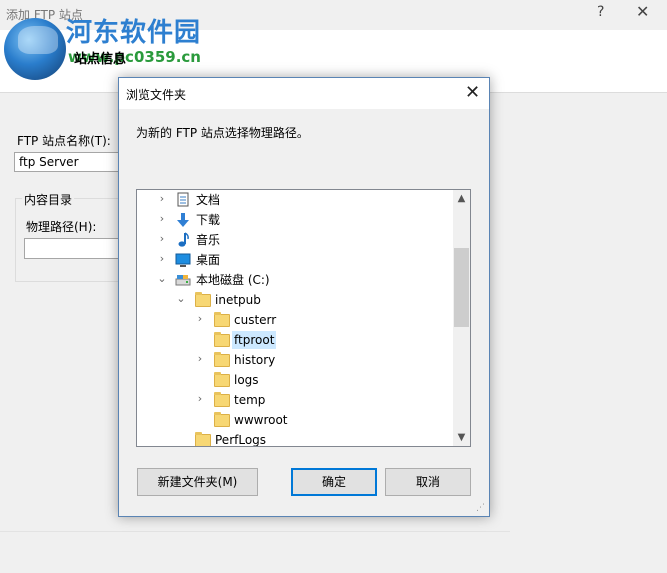 The image size is (667, 573). Describe the element at coordinates (208, 220) in the screenshot. I see `tree-item-label: 下载` at that location.